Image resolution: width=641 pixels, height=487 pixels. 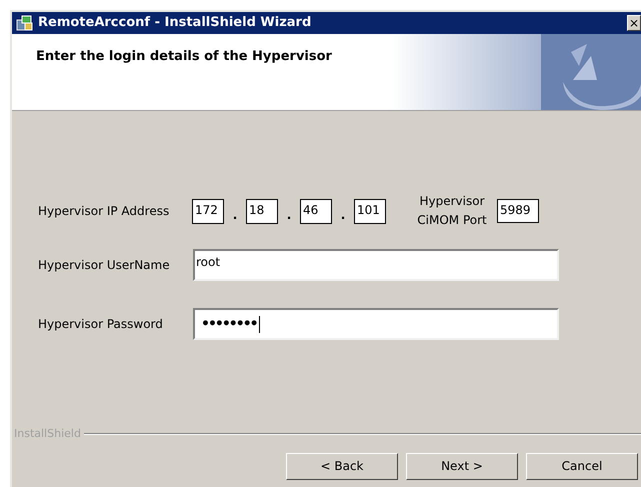 I want to click on ip-octet-field: 101, so click(x=370, y=211).